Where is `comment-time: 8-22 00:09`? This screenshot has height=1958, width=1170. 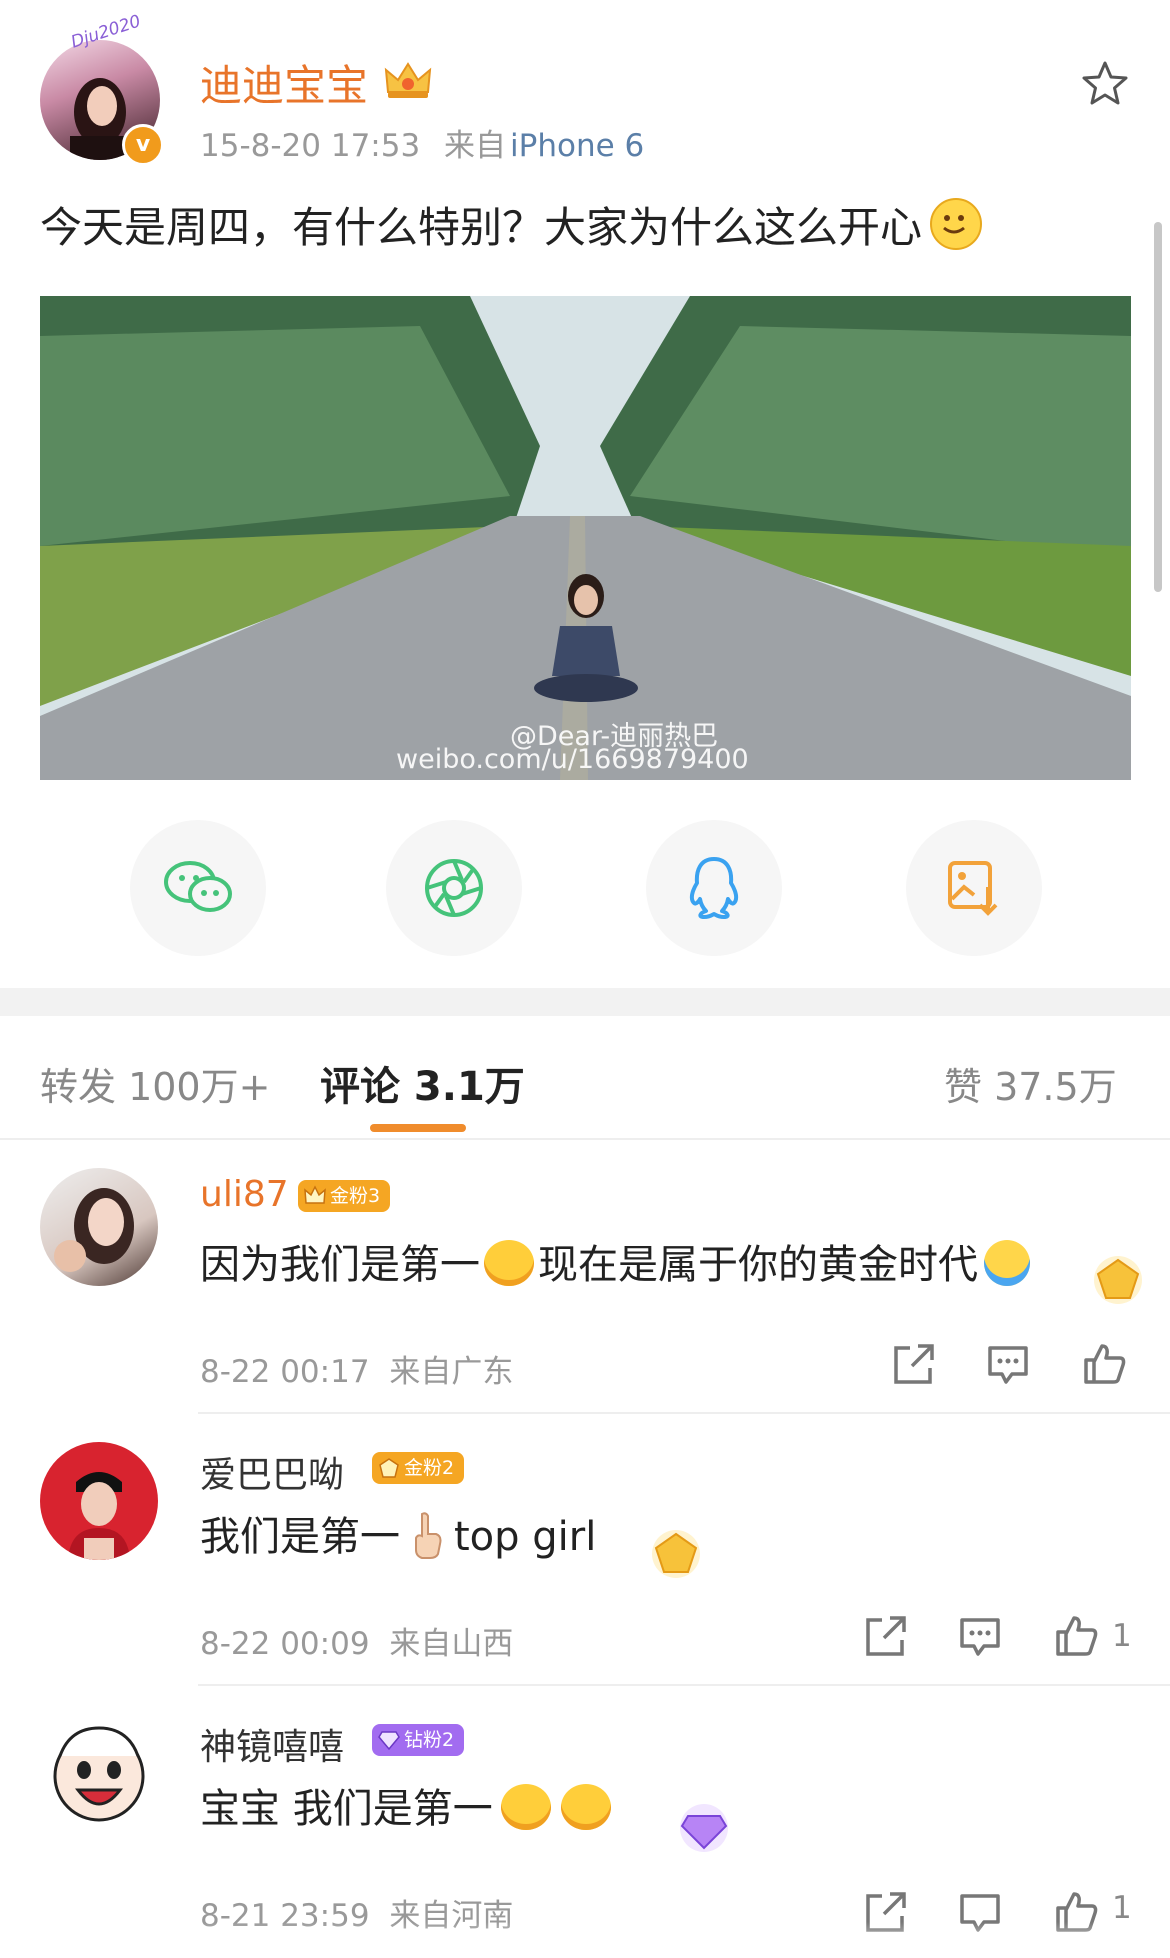
comment-time: 8-22 00:09 is located at coordinates (285, 1644).